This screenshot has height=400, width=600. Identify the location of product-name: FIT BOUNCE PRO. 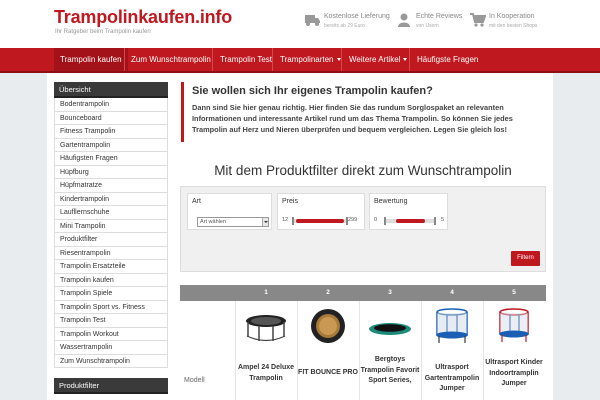
(328, 373).